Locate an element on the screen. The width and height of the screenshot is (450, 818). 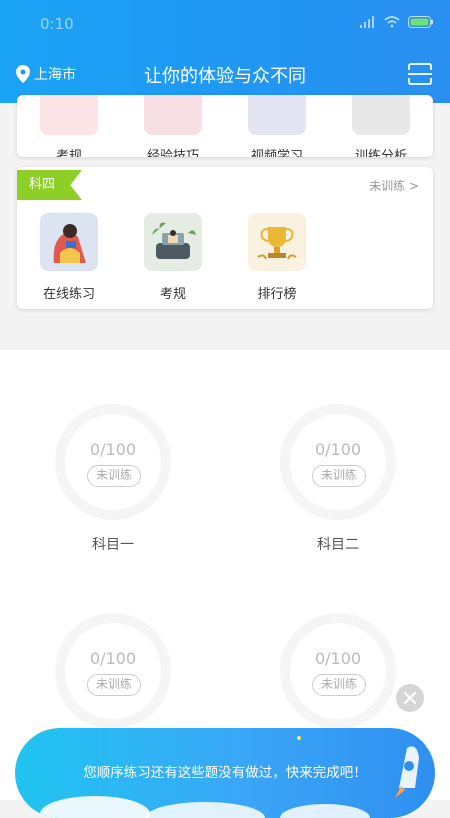
grid-item-exam-rules: 考规 is located at coordinates (173, 257).